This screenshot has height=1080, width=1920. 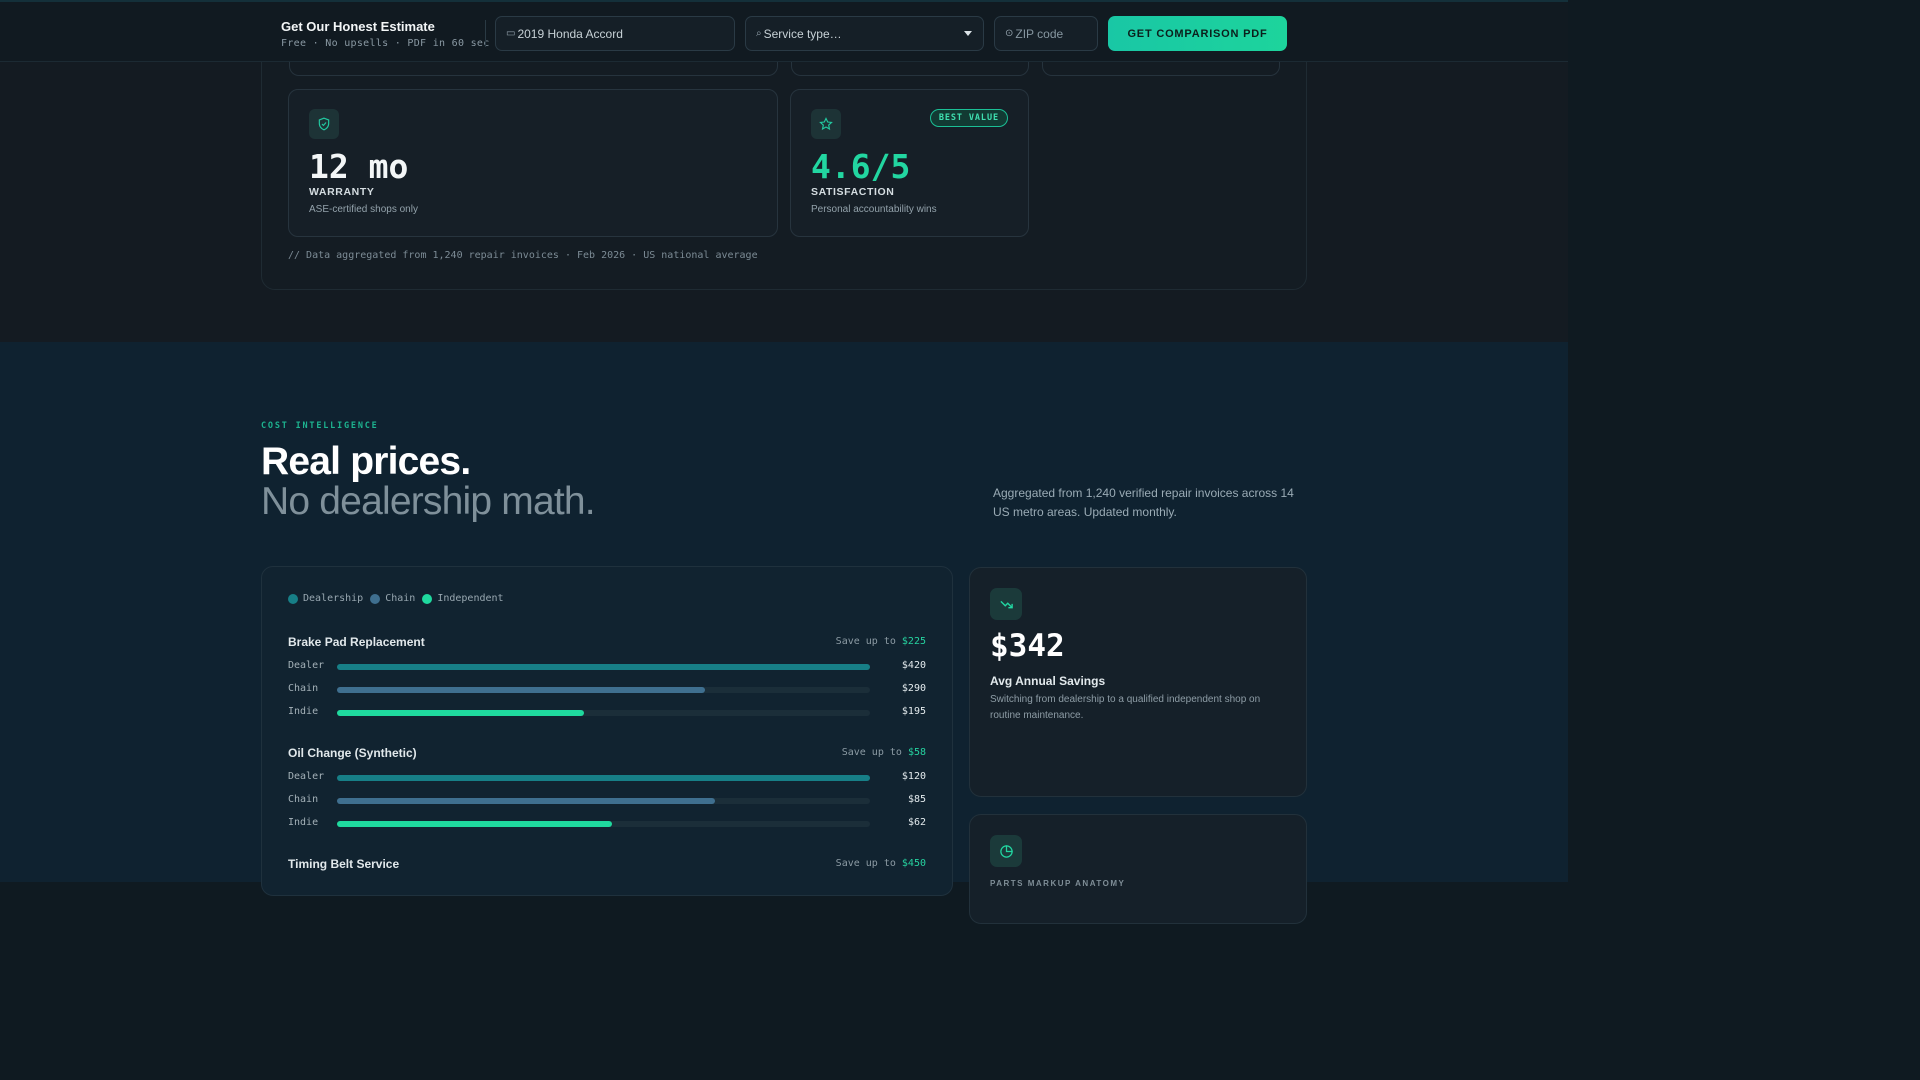 What do you see at coordinates (511, 33) in the screenshot?
I see `car-icon: ▭` at bounding box center [511, 33].